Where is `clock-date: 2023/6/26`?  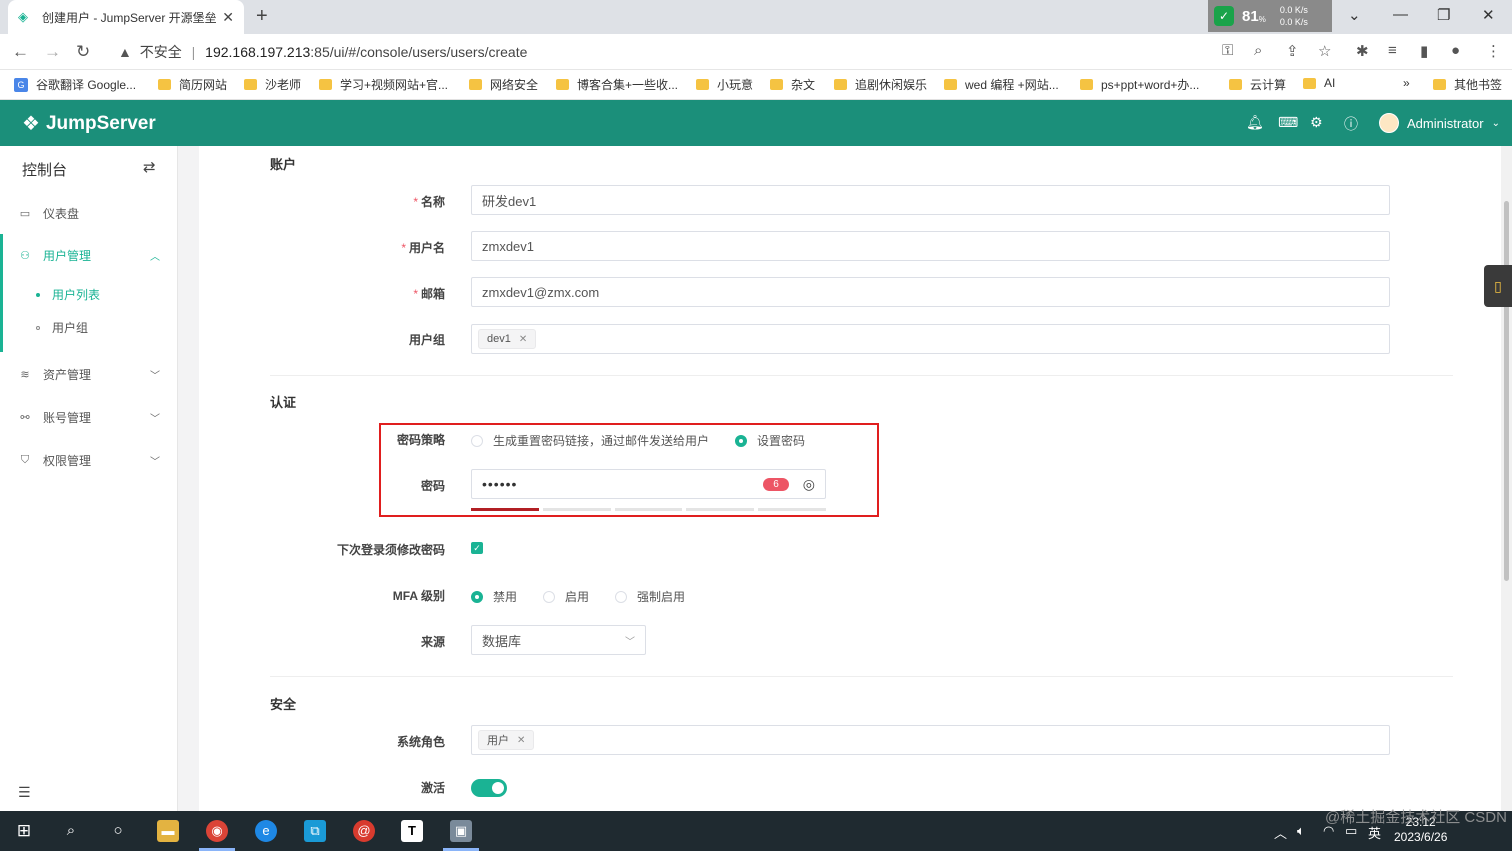
clock-date: 2023/6/26 is located at coordinates (1421, 837).